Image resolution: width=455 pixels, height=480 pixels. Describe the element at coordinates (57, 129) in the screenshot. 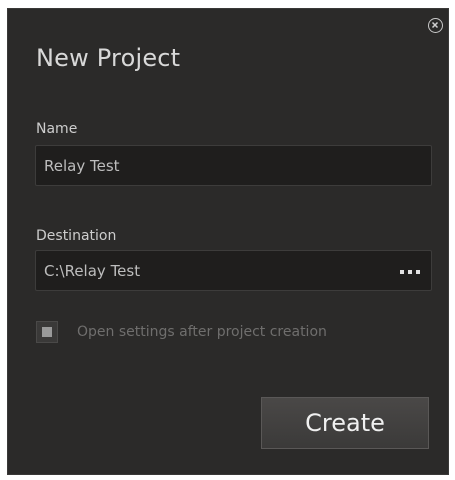

I see `name-label: Name` at that location.